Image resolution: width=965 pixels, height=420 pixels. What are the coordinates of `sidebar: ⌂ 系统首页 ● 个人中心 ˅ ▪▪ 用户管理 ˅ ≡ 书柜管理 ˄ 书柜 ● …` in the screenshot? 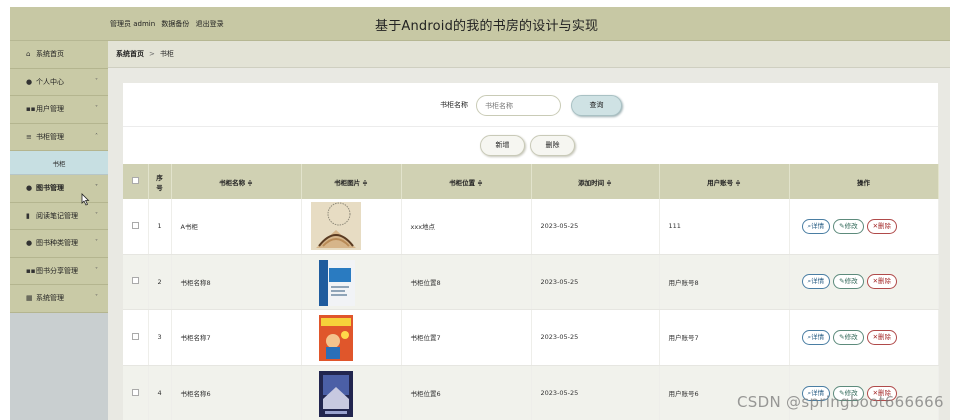 It's located at (59, 230).